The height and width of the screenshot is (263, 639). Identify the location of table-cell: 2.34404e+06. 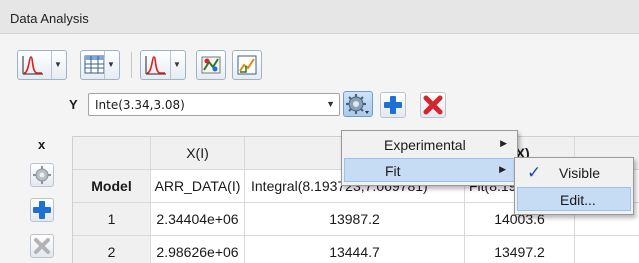
(198, 219).